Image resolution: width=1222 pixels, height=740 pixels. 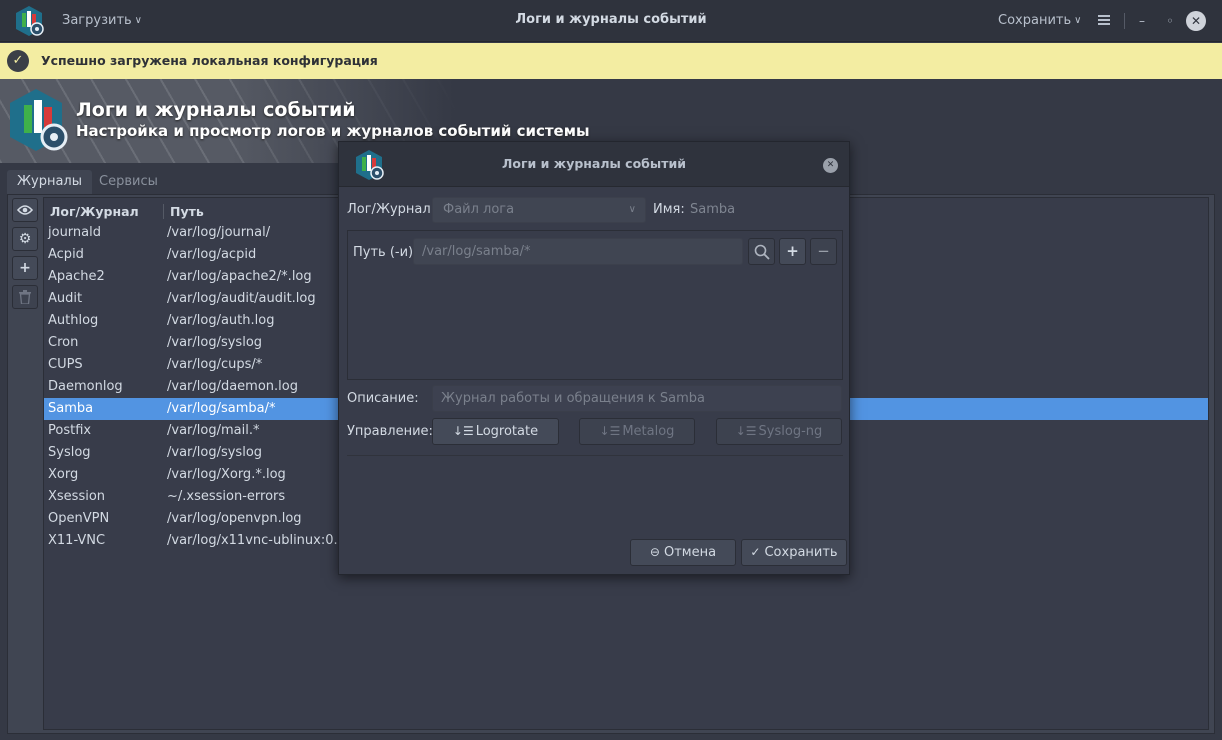 I want to click on row-log-path: /var/log/journal/, so click(x=219, y=232).